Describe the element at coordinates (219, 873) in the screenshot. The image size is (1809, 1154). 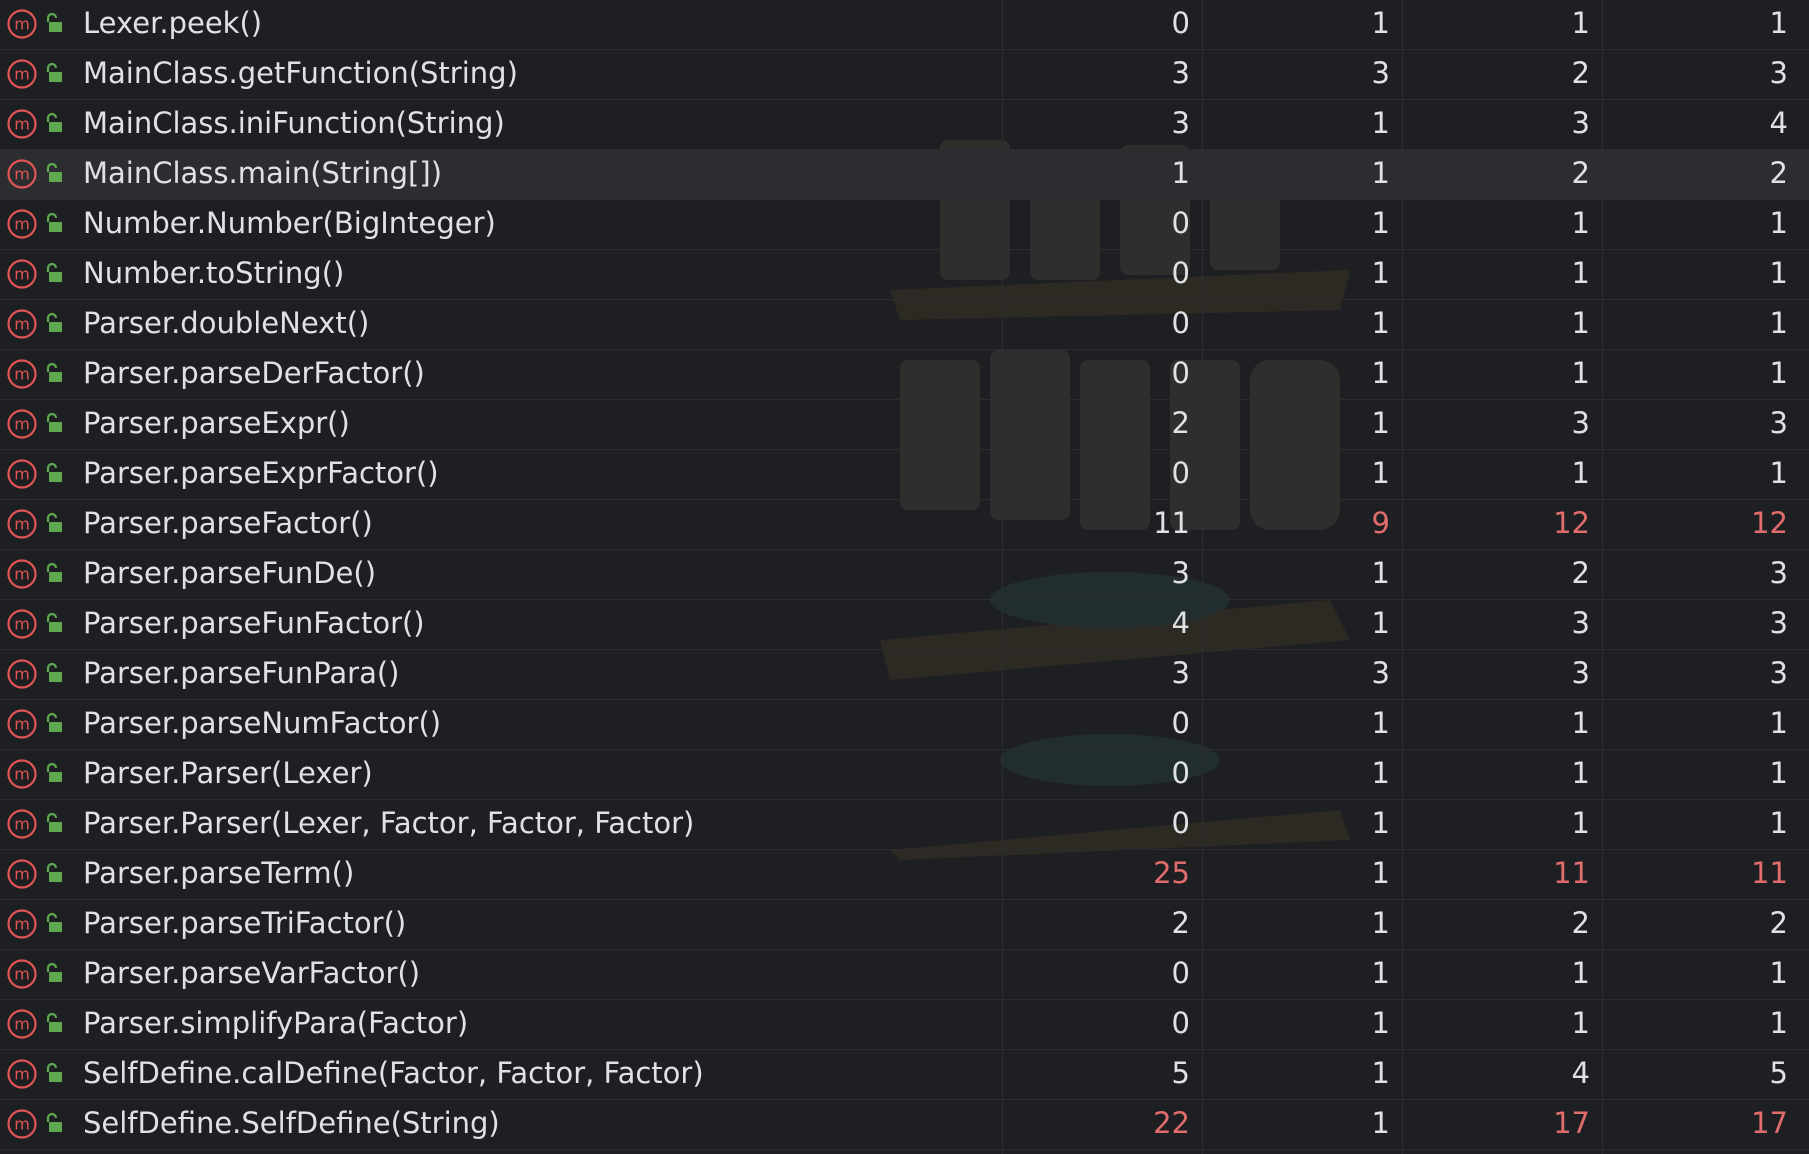
I see `method-name-cell: Parser.parseTerm()` at that location.